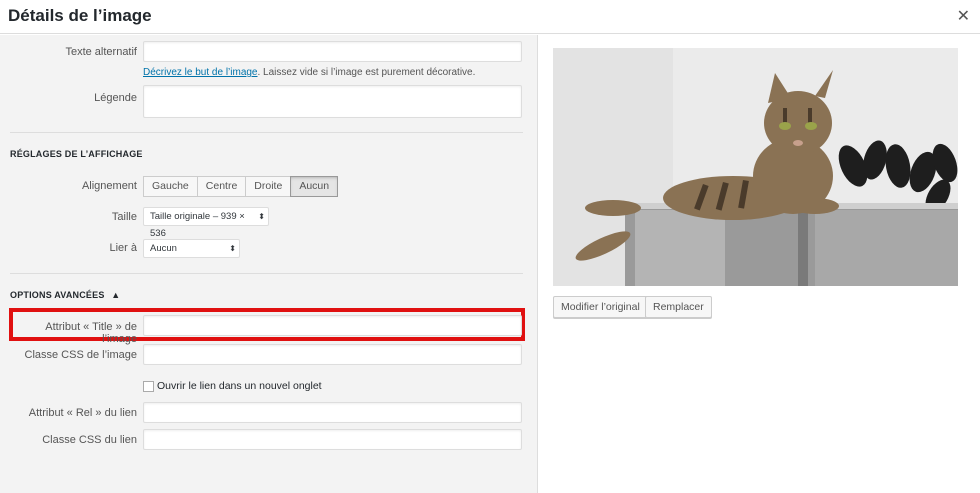 The image size is (980, 493). What do you see at coordinates (332, 101) in the screenshot?
I see `caption-textarea` at bounding box center [332, 101].